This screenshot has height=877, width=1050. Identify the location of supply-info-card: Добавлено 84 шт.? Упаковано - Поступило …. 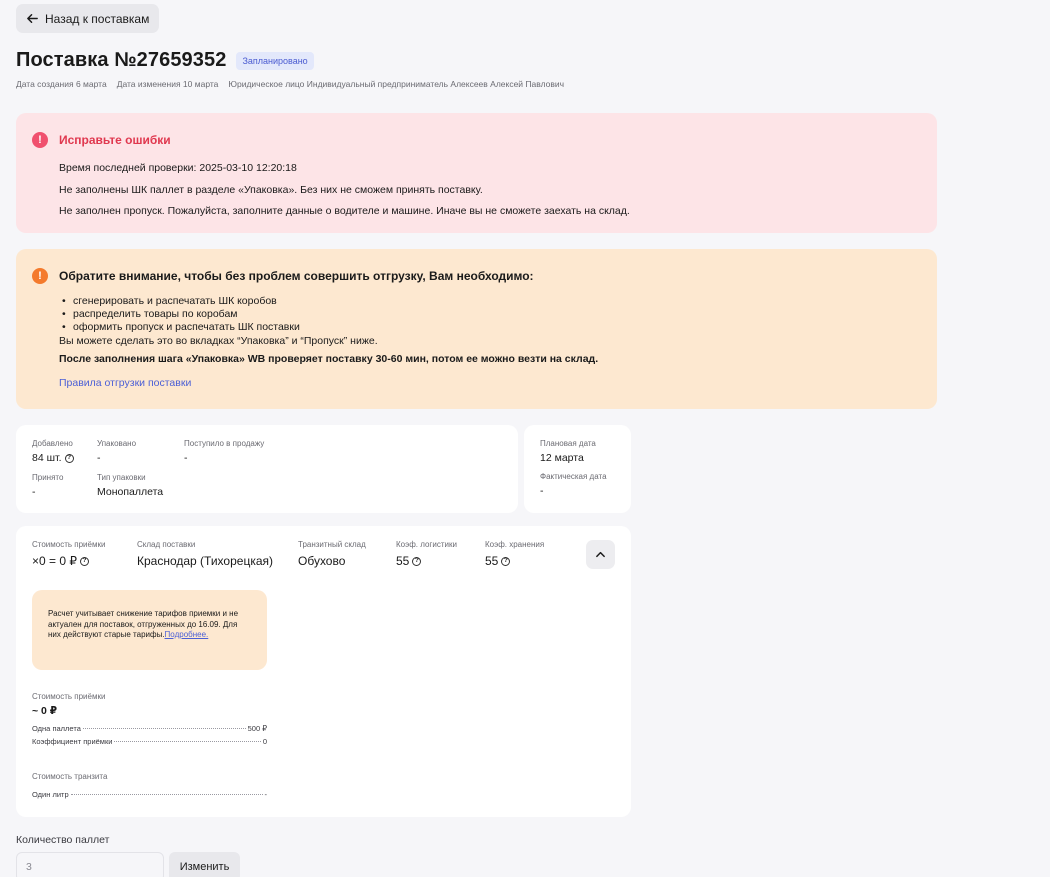
(267, 469).